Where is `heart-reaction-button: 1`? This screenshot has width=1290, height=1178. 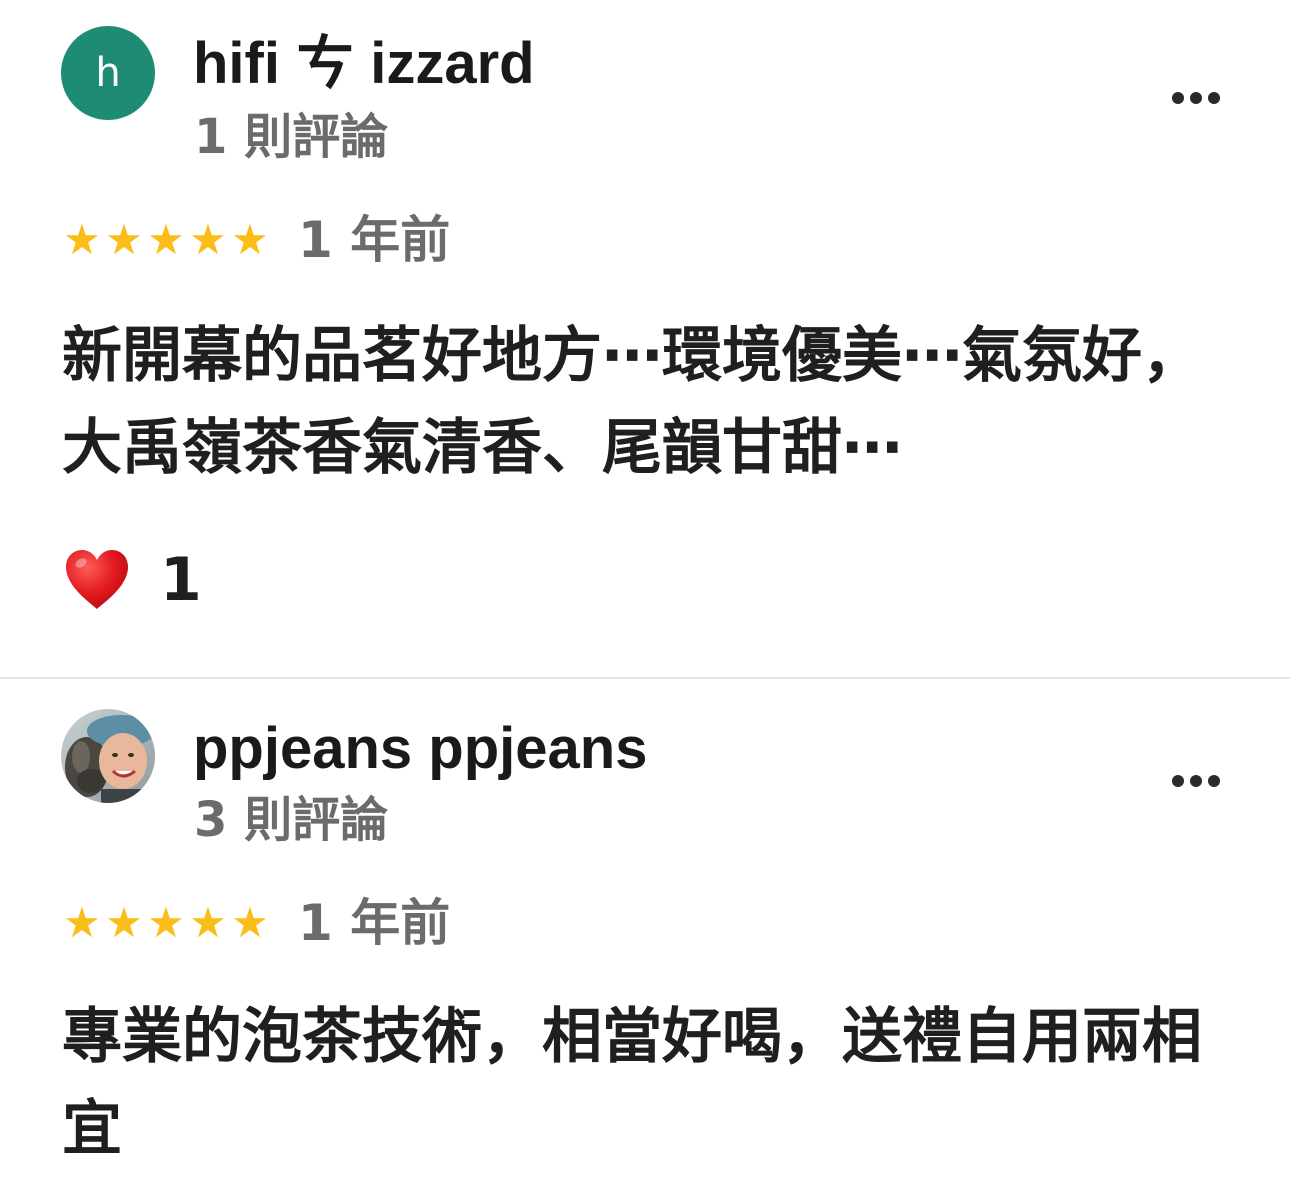 heart-reaction-button: 1 is located at coordinates (132, 580).